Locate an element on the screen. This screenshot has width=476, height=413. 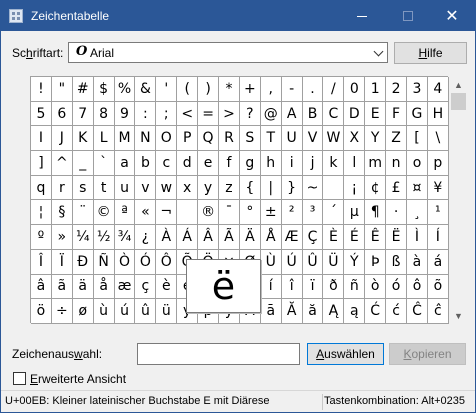
char-cell: / is located at coordinates (334, 89).